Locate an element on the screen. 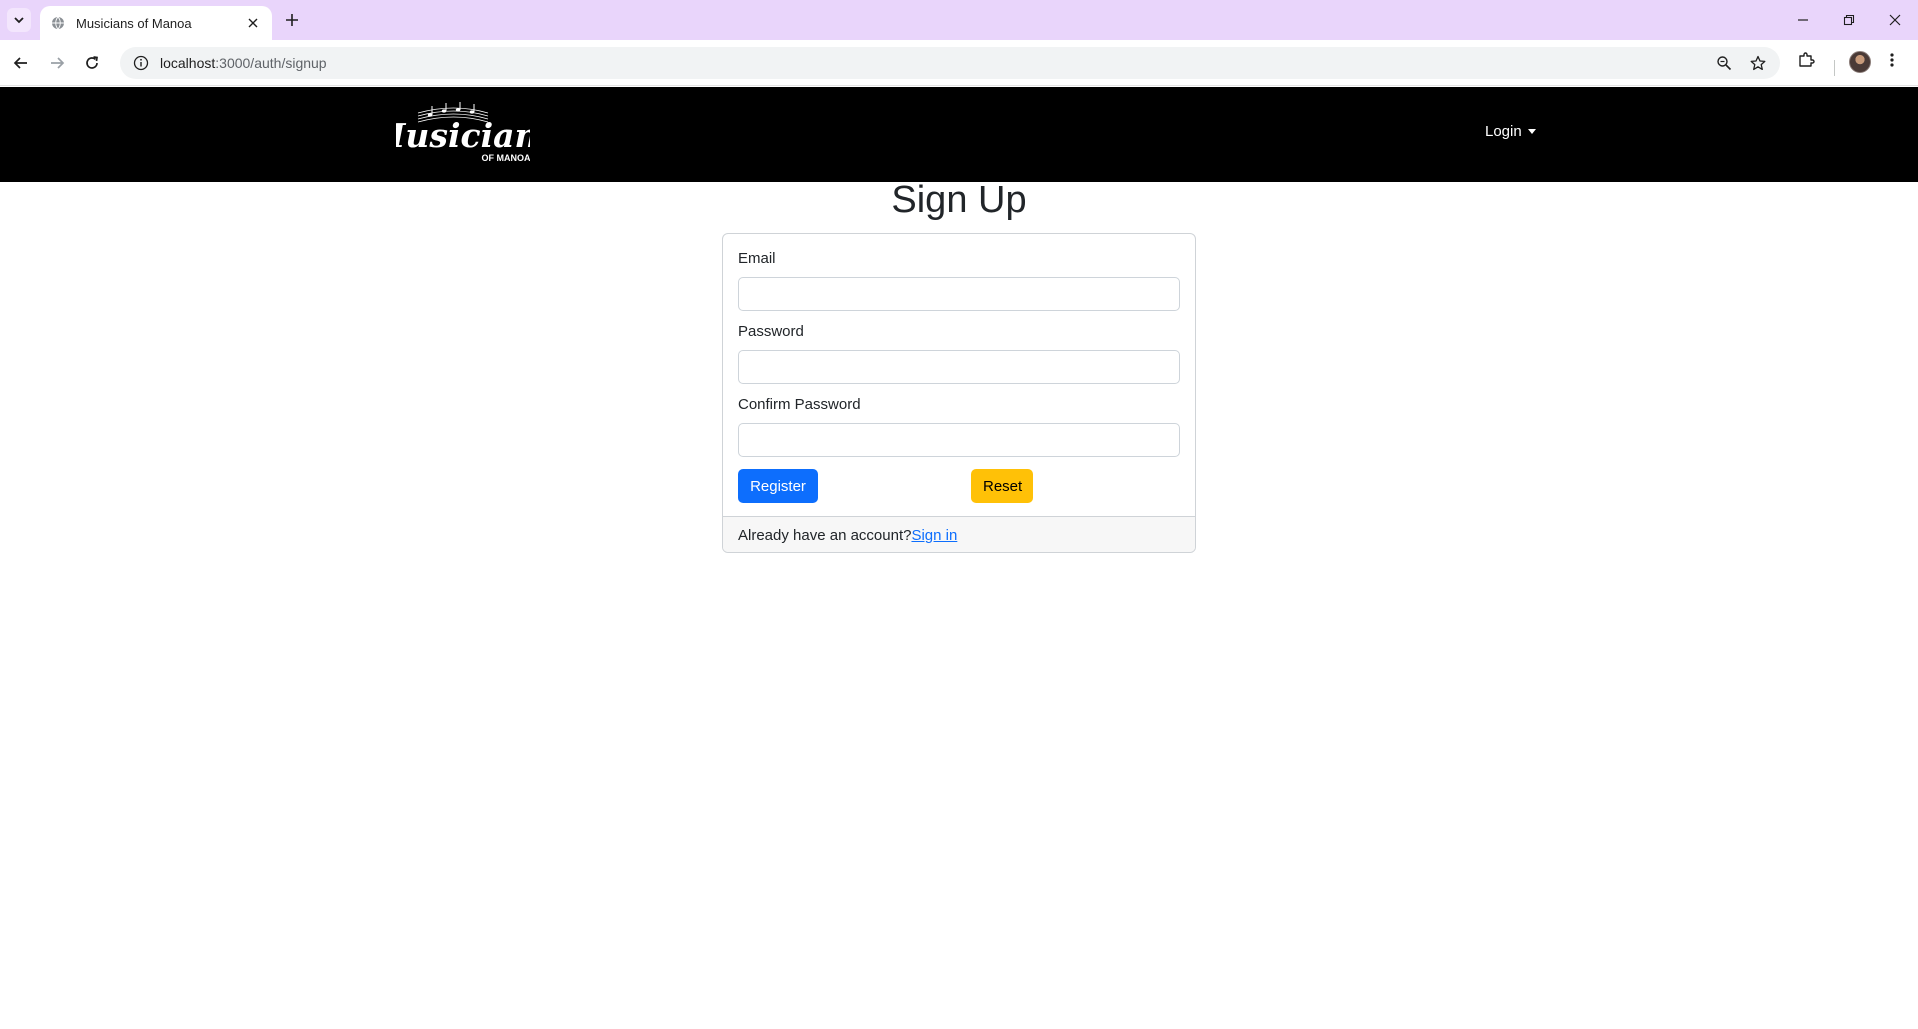 The width and height of the screenshot is (1918, 1029). reload-icon is located at coordinates (92, 62).